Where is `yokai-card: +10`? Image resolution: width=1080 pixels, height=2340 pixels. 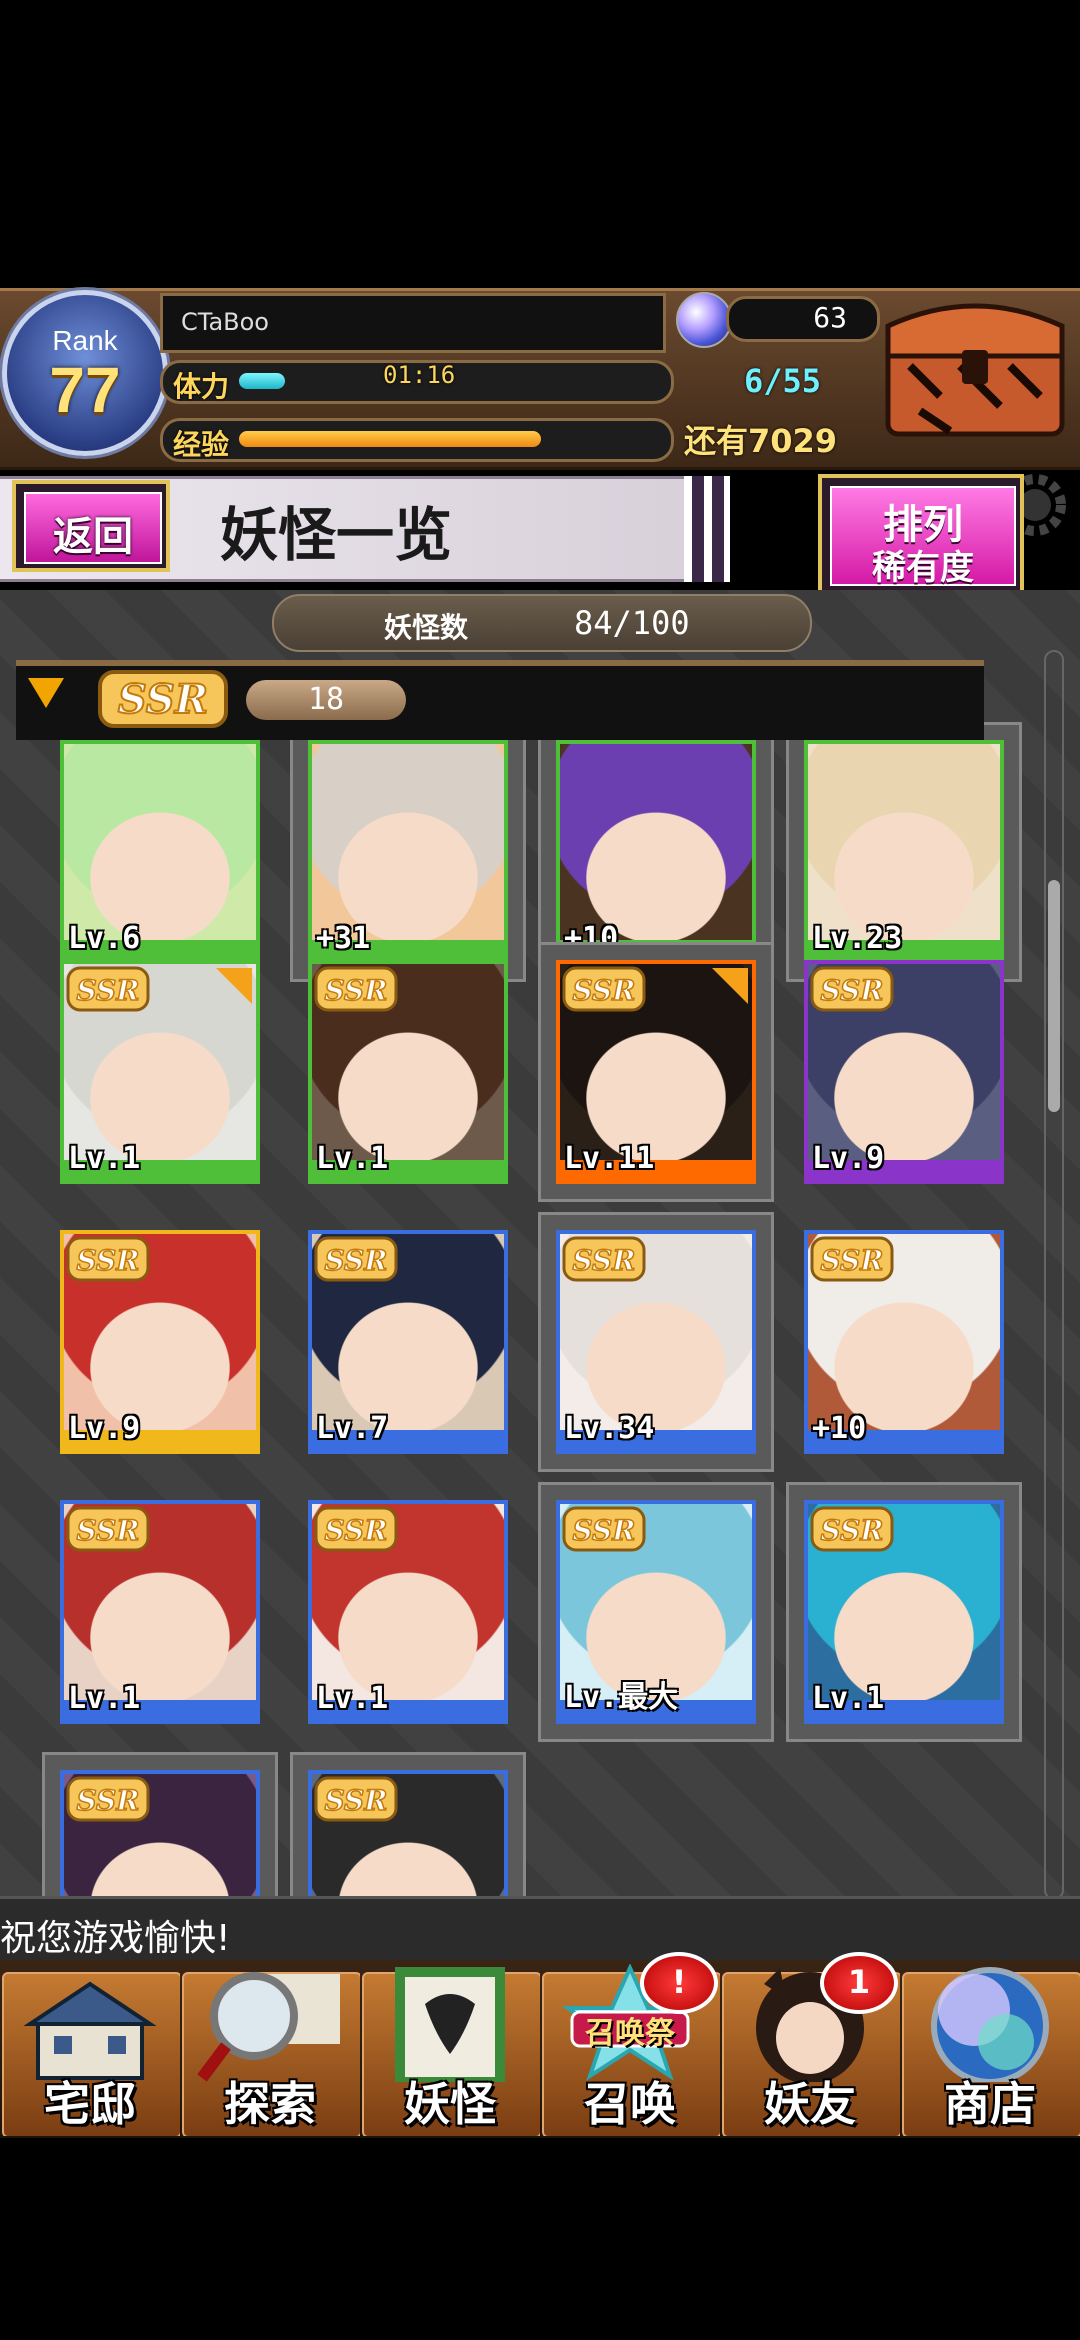 yokai-card: +10 is located at coordinates (656, 852).